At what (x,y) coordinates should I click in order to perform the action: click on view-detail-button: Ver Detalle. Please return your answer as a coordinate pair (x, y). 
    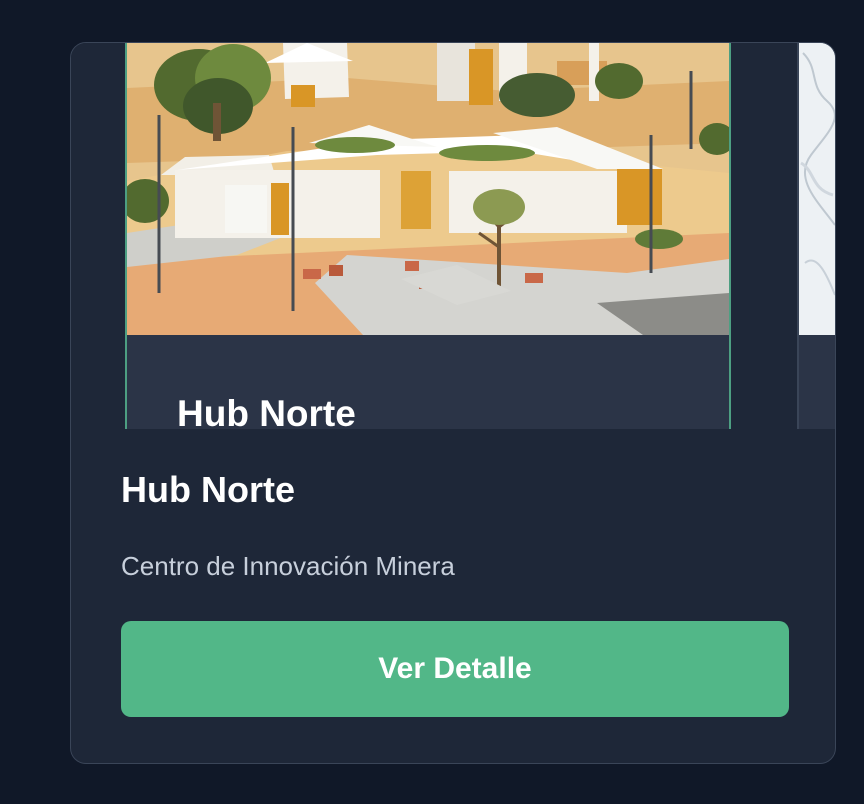
    Looking at the image, I should click on (455, 669).